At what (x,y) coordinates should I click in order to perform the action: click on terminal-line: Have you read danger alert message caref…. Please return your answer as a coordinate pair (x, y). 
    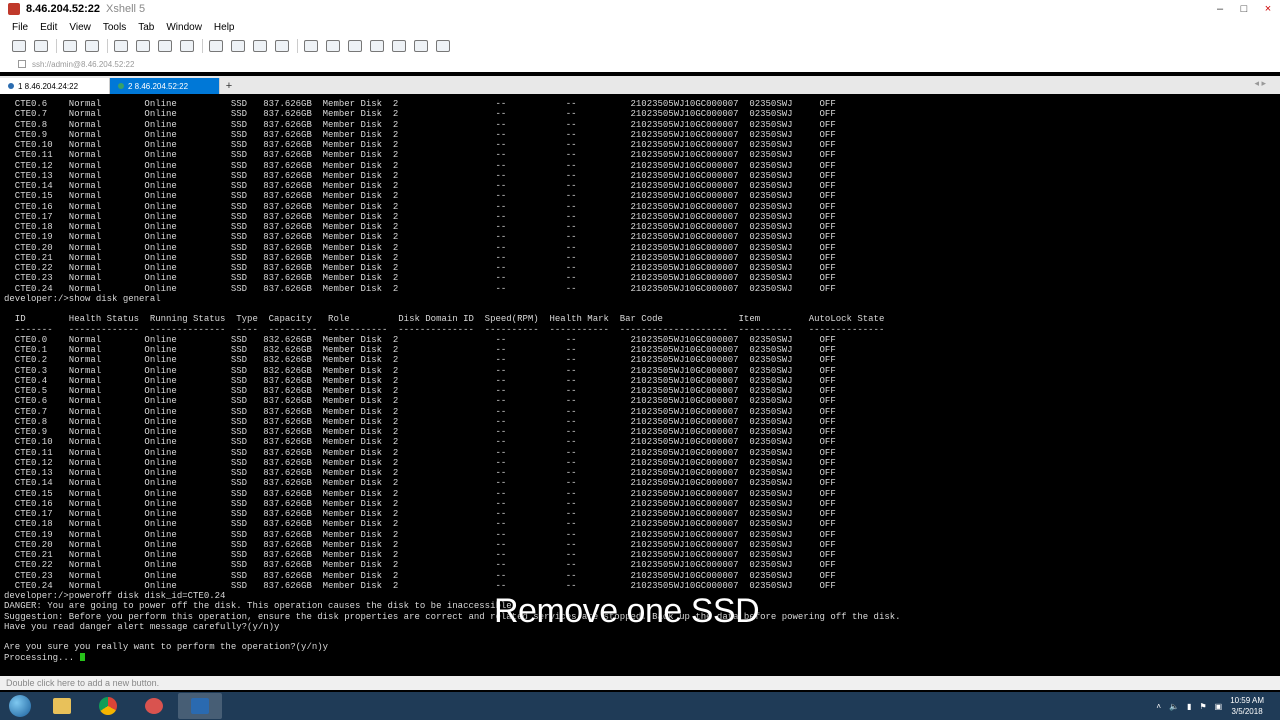
    Looking at the image, I should click on (142, 626).